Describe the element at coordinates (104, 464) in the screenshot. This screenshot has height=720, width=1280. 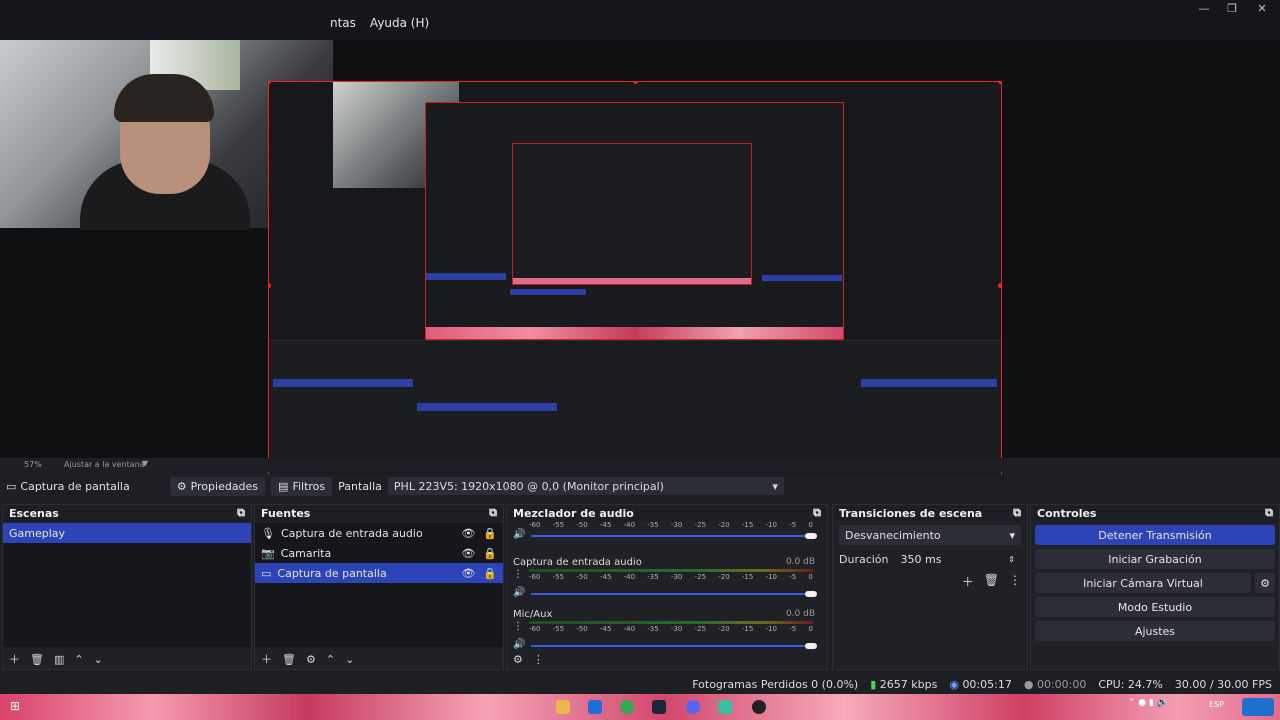
I see `fit-to-window: Ajustar a la ventana` at that location.